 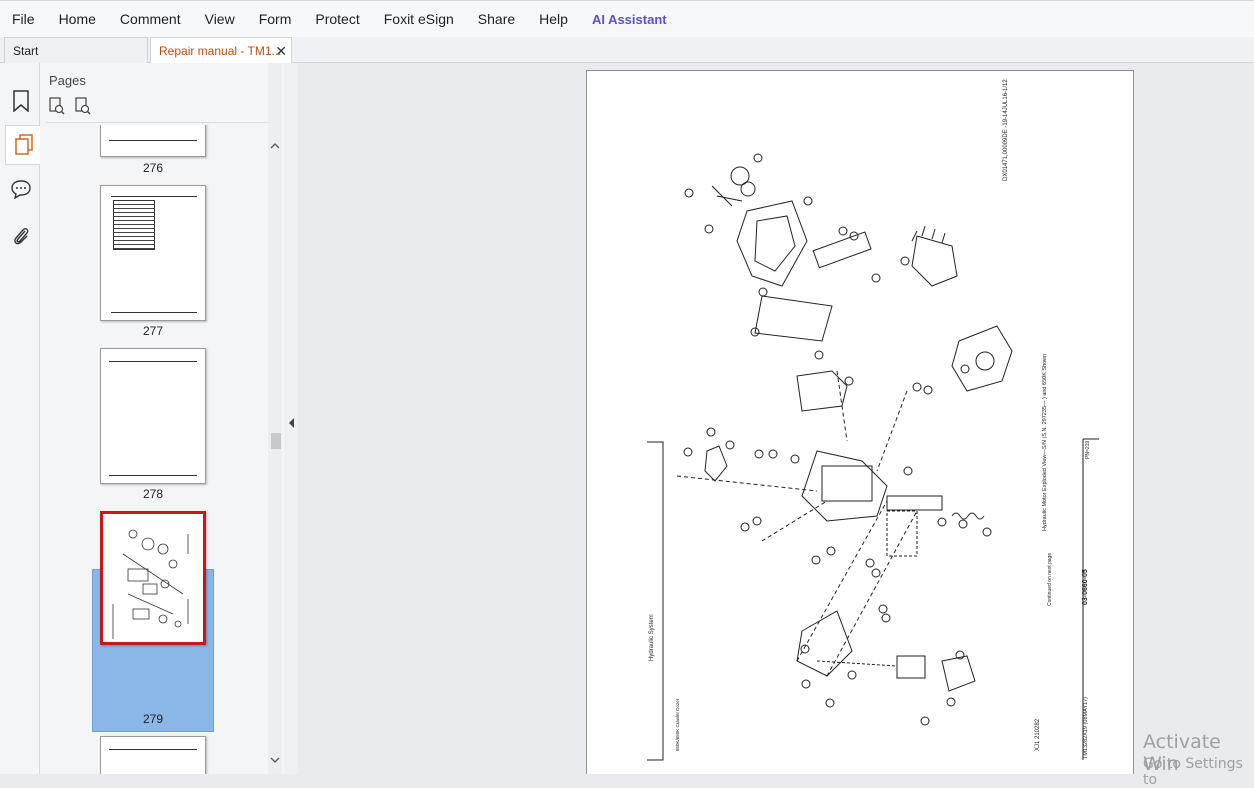 I want to click on comment-icon, so click(x=21, y=189).